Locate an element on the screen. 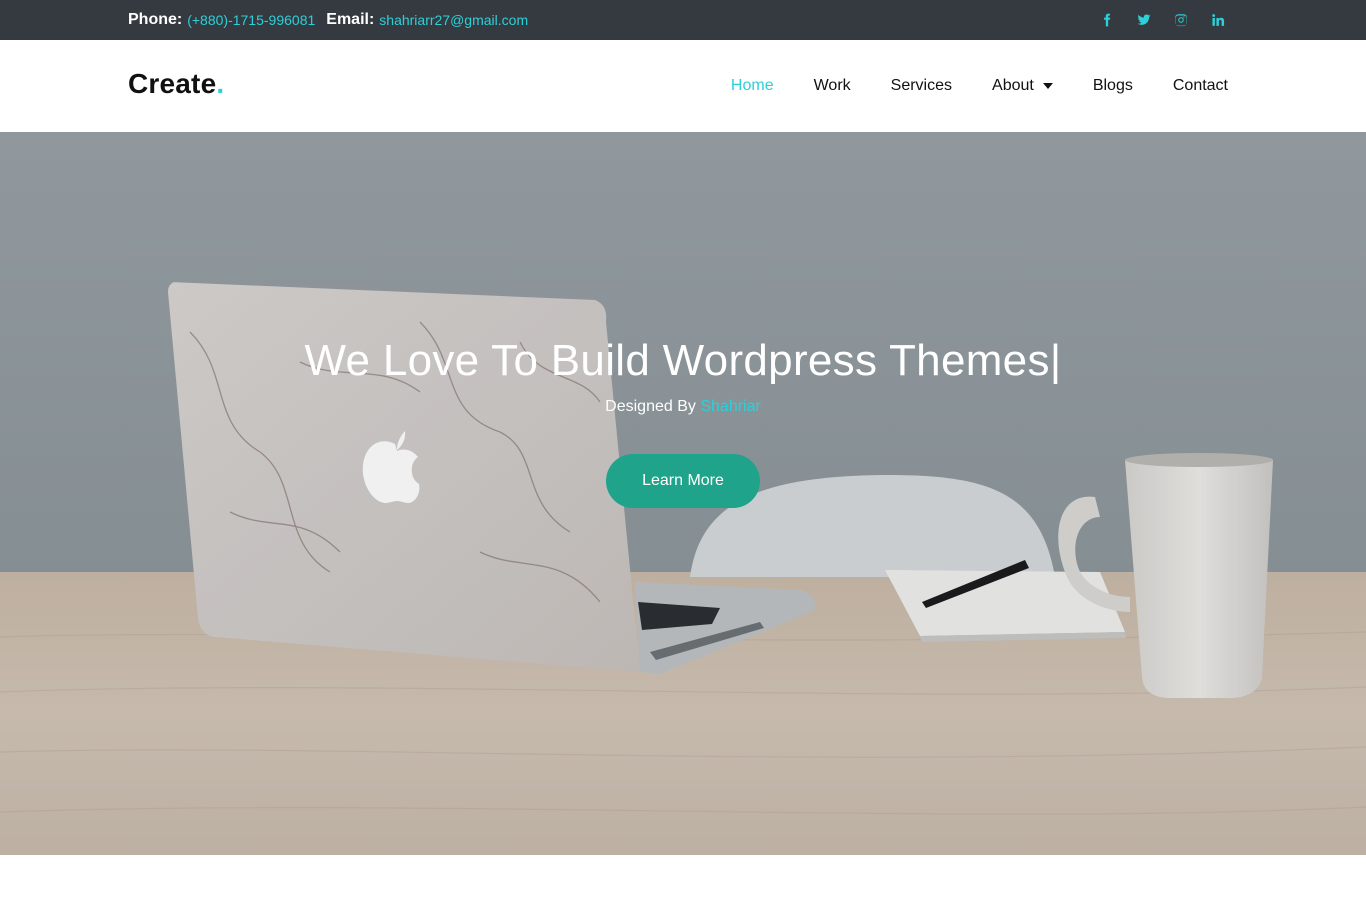 This screenshot has width=1366, height=912. learn-more-button: Learn More is located at coordinates (683, 481).